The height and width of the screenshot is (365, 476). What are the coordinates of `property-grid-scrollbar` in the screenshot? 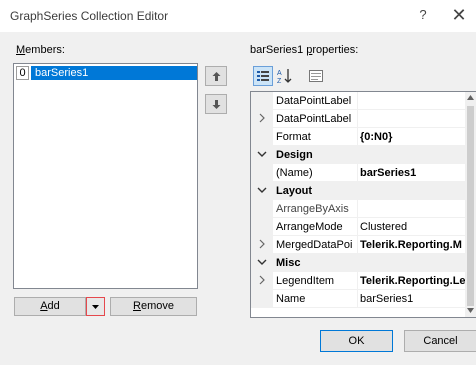 It's located at (470, 204).